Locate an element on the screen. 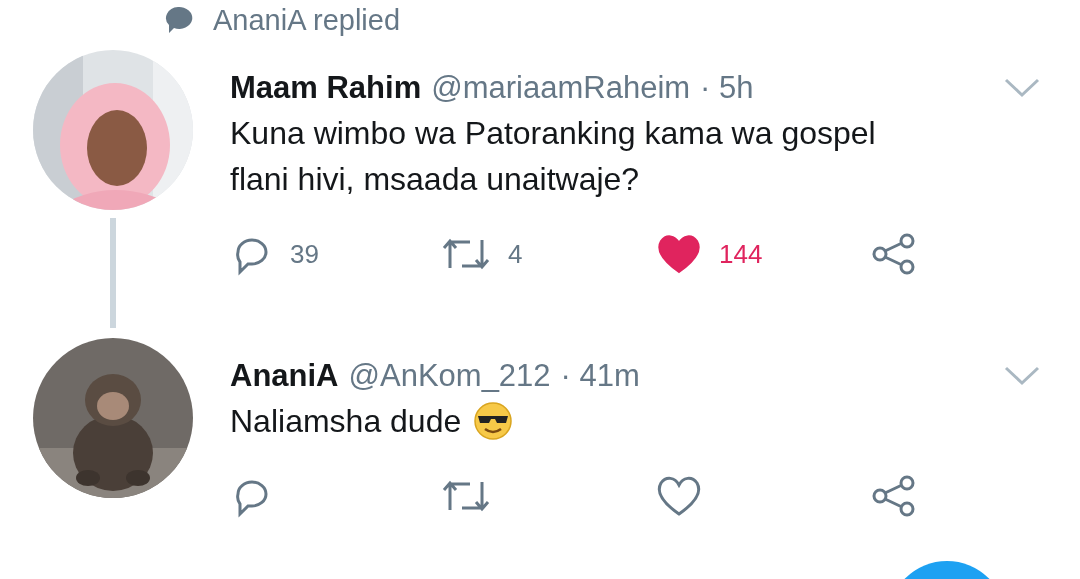 The image size is (1080, 579). timestamp: · 41m is located at coordinates (600, 376).